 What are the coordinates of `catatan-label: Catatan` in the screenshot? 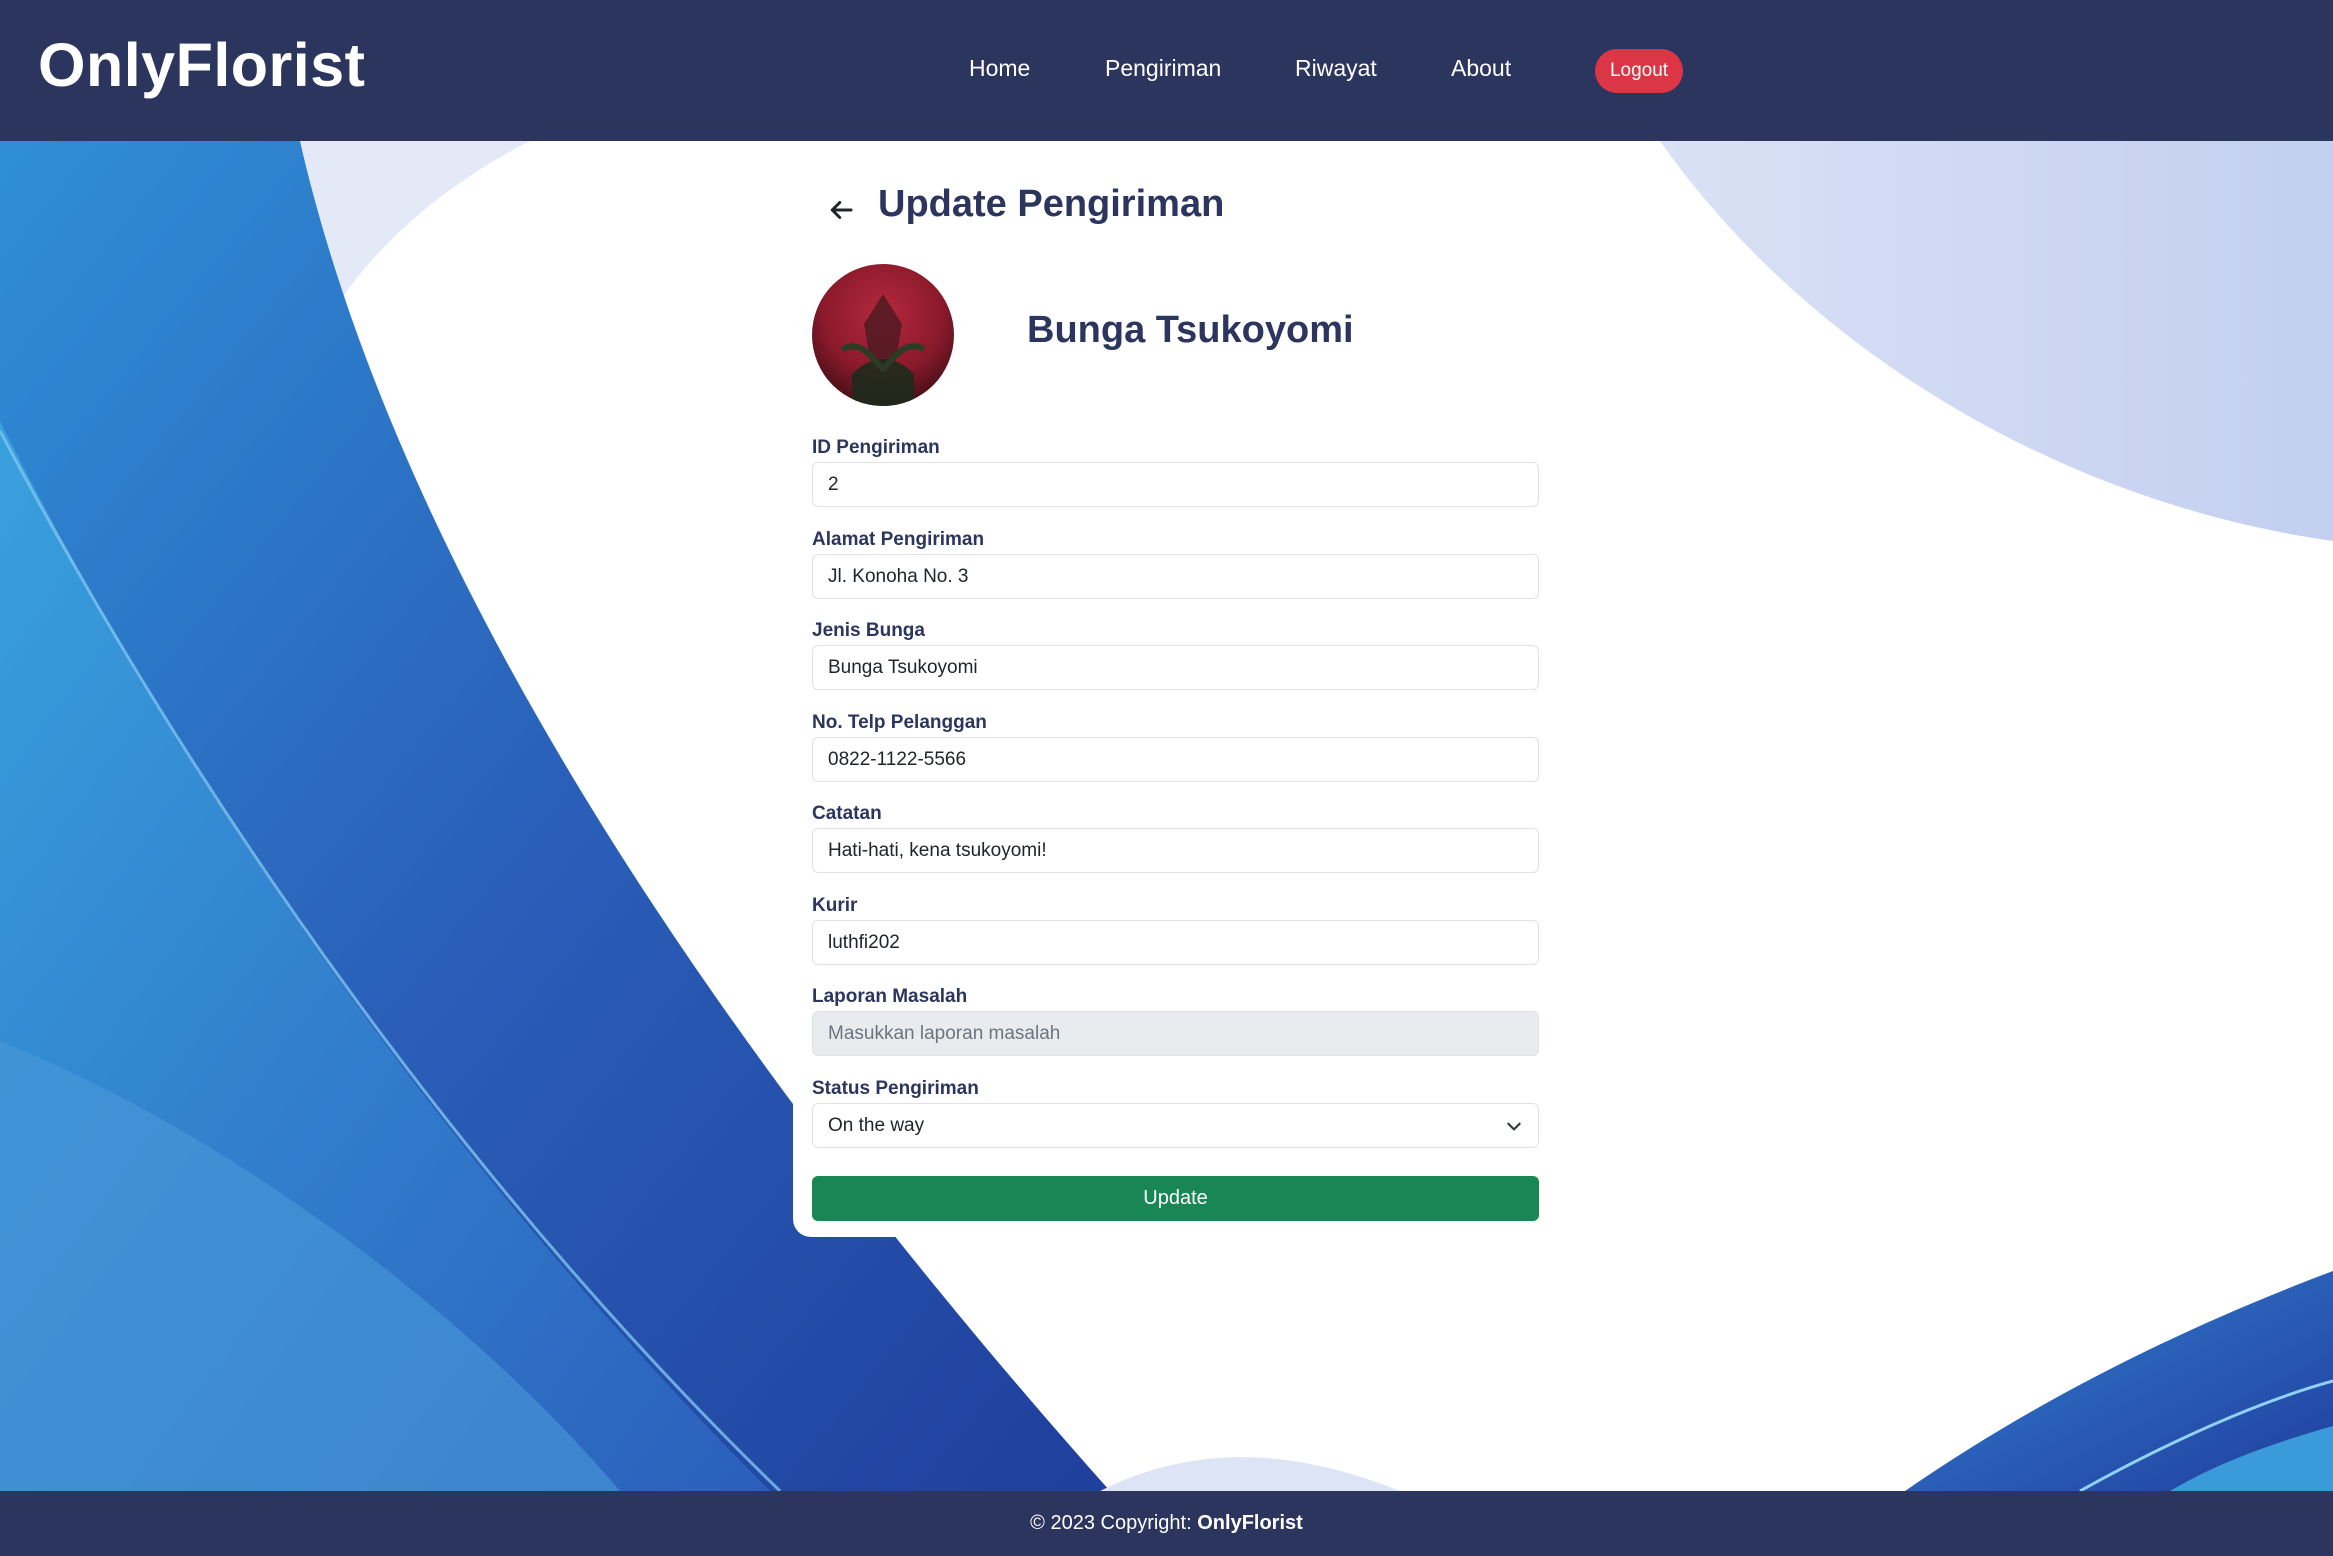 It's located at (847, 813).